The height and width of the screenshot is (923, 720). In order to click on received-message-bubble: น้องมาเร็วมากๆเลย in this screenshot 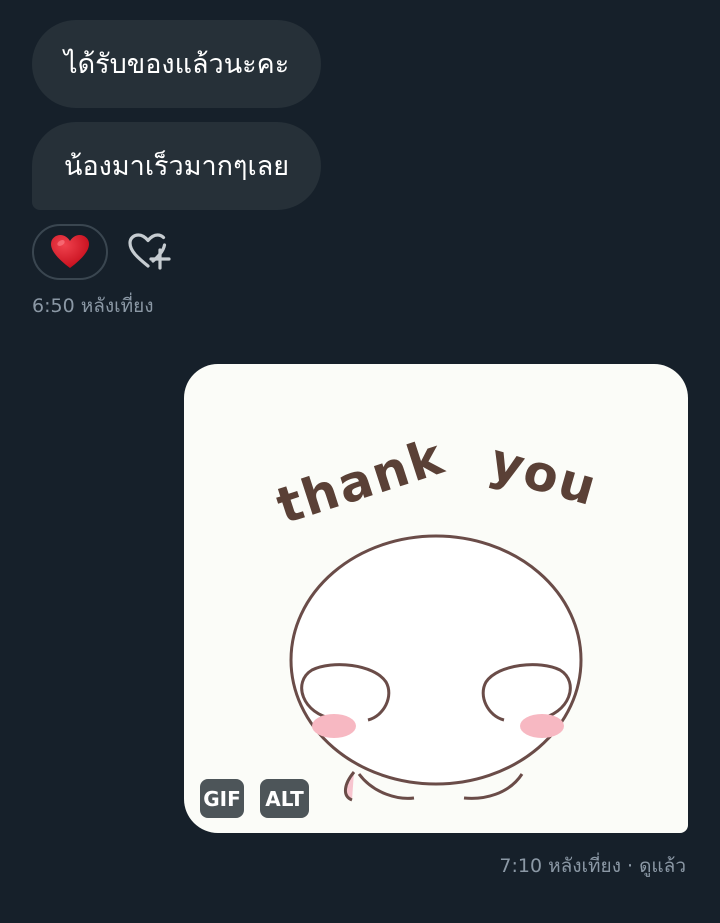, I will do `click(177, 166)`.